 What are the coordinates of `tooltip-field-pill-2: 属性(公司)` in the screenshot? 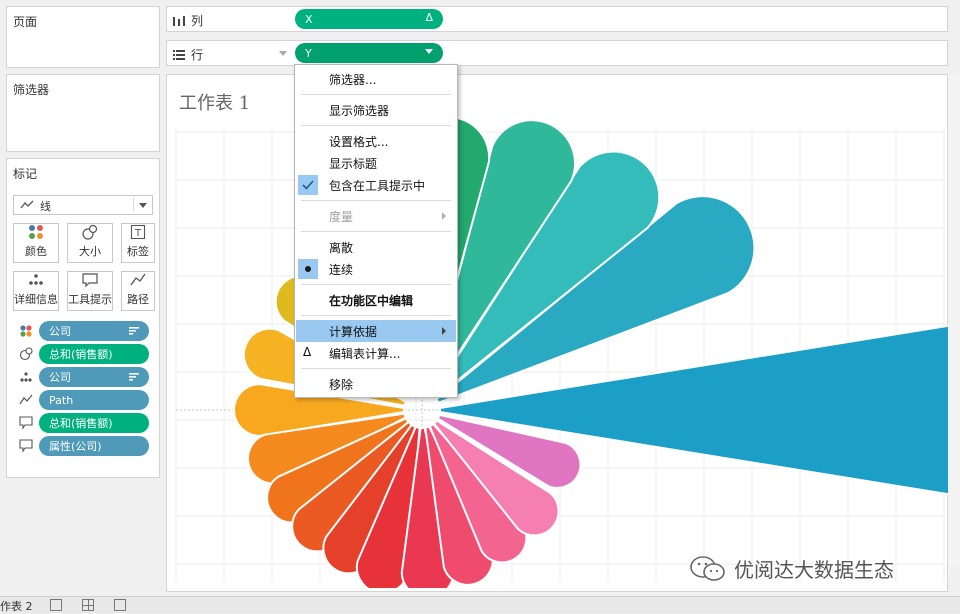 It's located at (94, 446).